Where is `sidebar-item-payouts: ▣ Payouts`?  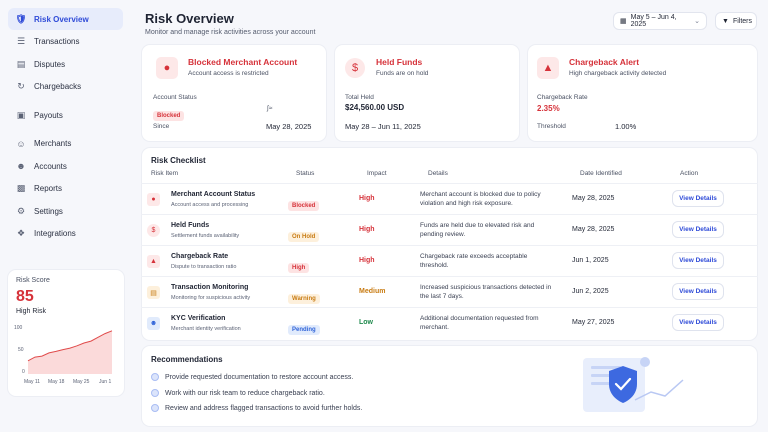 sidebar-item-payouts: ▣ Payouts is located at coordinates (65, 115).